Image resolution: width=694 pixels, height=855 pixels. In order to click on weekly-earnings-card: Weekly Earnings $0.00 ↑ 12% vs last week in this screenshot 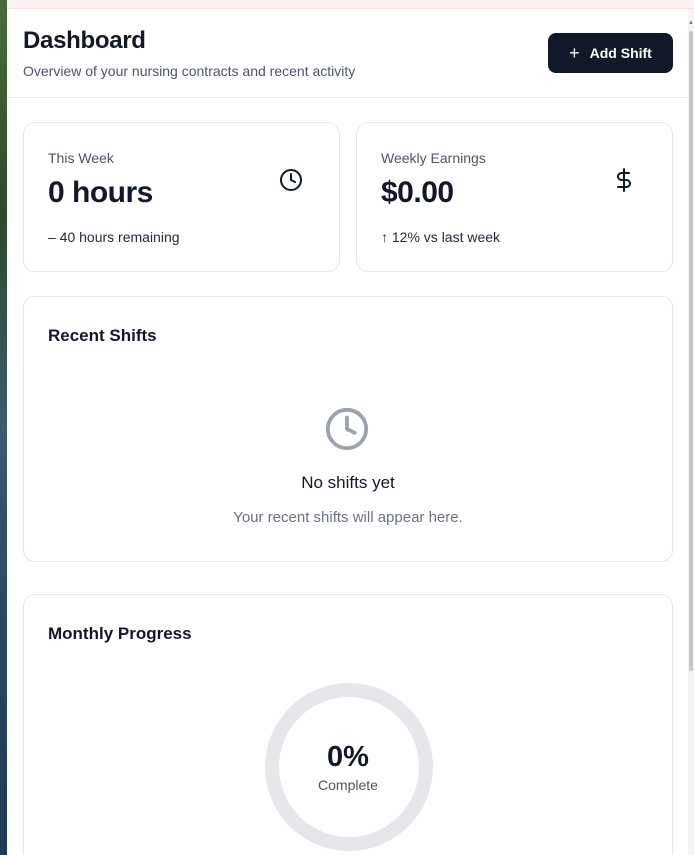, I will do `click(514, 197)`.